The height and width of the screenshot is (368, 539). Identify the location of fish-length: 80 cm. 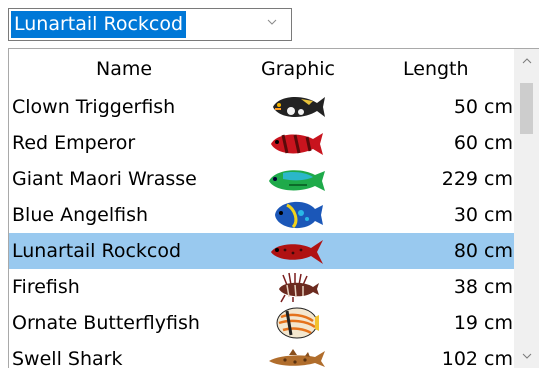
(483, 251).